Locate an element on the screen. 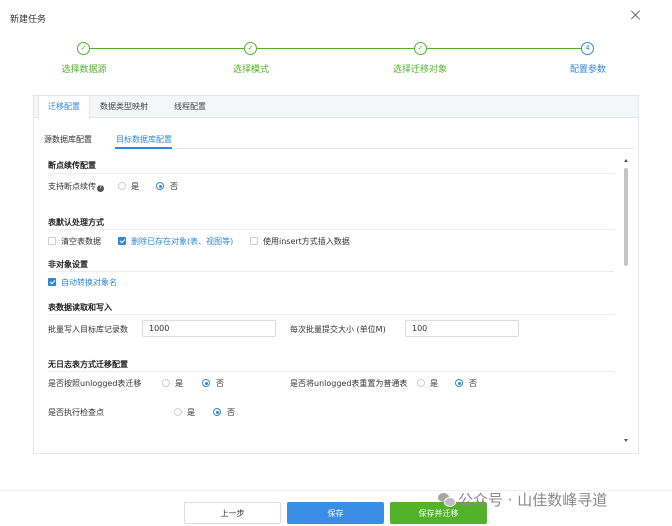 The height and width of the screenshot is (526, 672). tab-migration-config: 迁移配置 is located at coordinates (64, 107).